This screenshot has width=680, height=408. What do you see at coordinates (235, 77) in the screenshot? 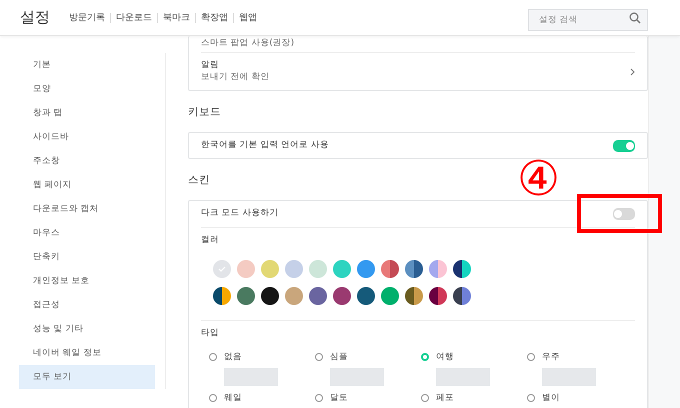
I see `setting-description: 보내기 전에 확인` at bounding box center [235, 77].